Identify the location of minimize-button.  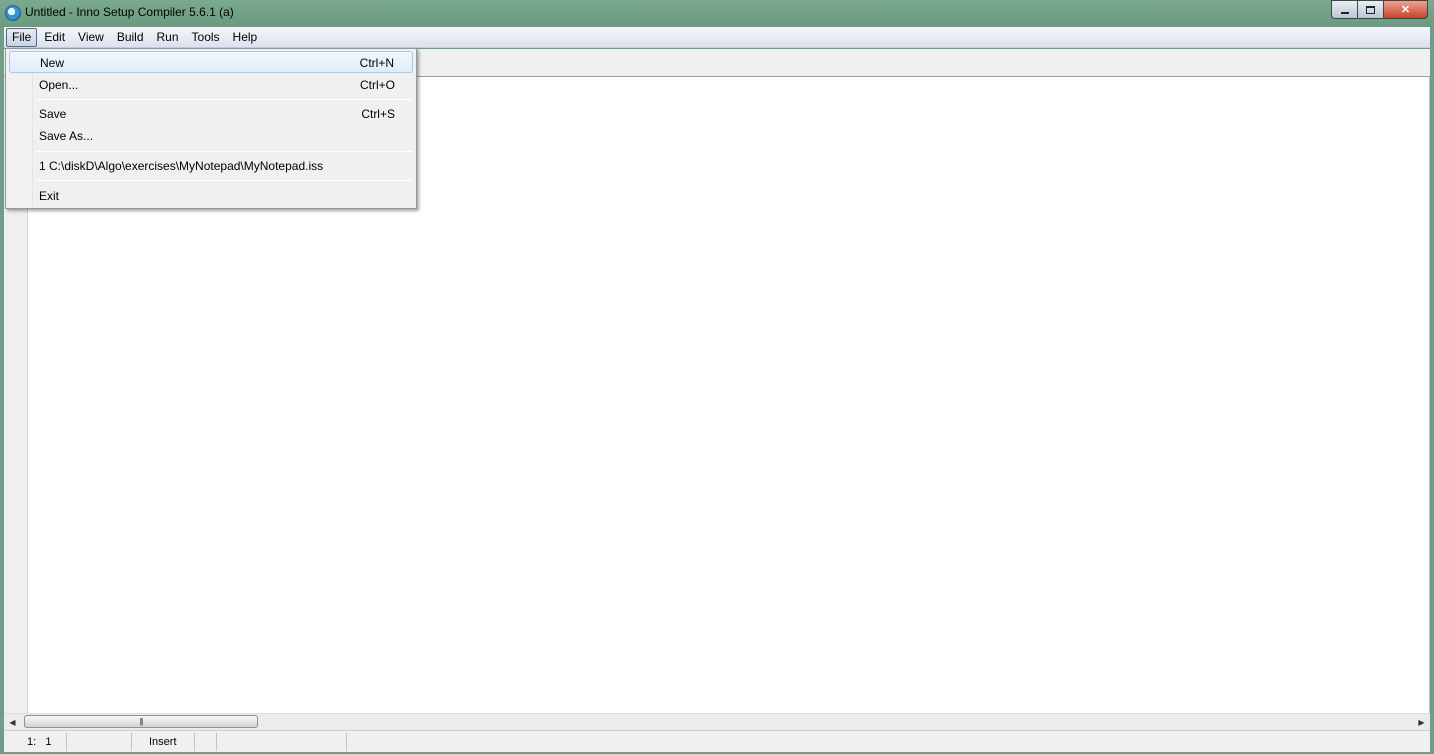
(1344, 9).